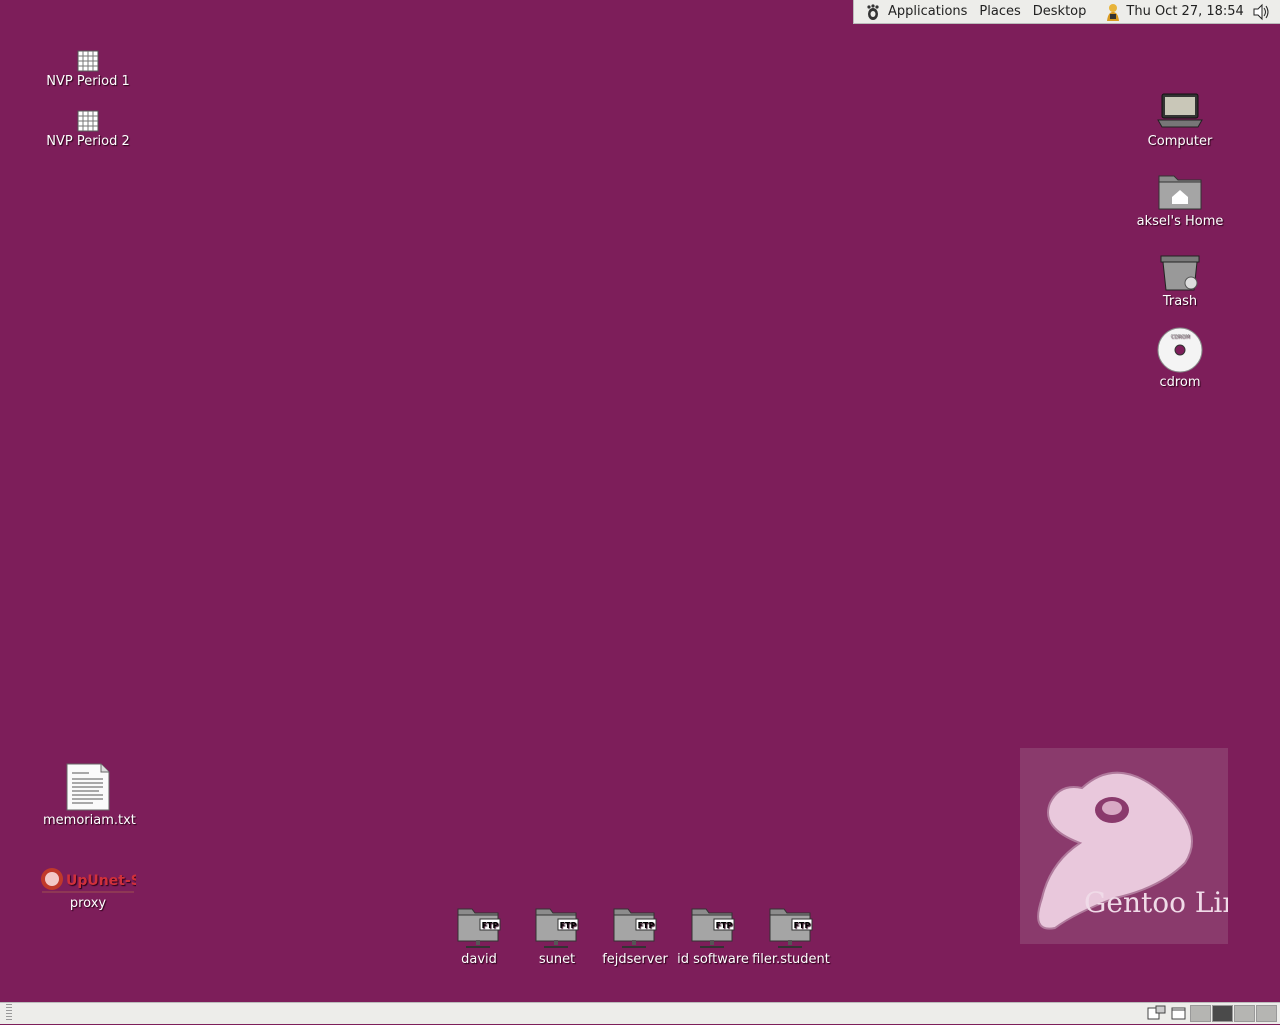 Image resolution: width=1280 pixels, height=1025 pixels. What do you see at coordinates (101, 881) in the screenshot?
I see `svg-text: UpUnet-S` at bounding box center [101, 881].